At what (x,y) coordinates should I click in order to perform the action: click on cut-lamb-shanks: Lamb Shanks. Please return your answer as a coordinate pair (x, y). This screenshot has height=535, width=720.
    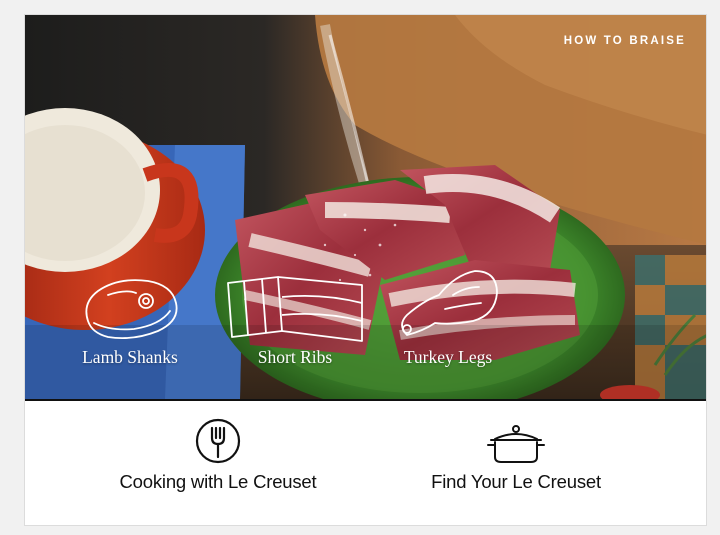
    Looking at the image, I should click on (130, 320).